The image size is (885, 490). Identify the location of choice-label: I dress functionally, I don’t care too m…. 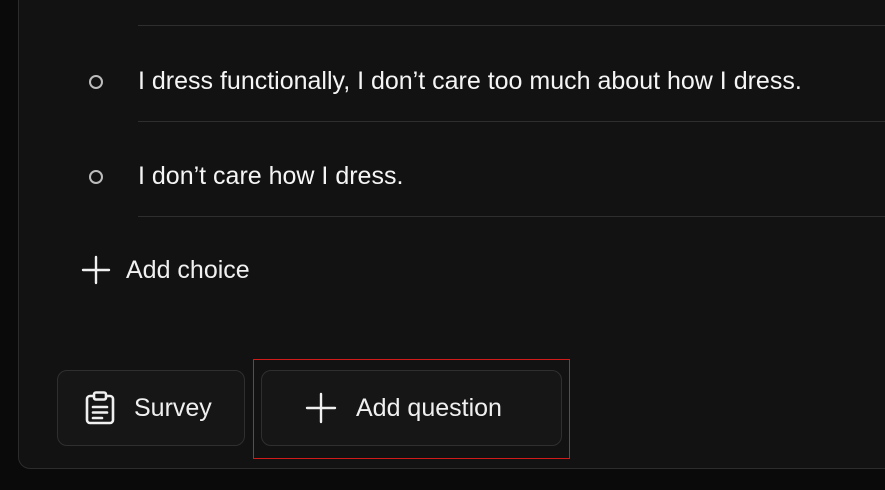
(470, 81).